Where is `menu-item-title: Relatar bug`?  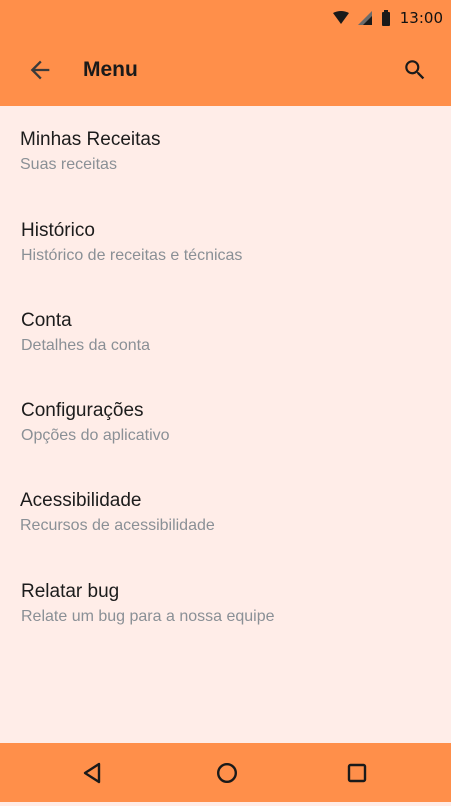
menu-item-title: Relatar bug is located at coordinates (70, 591).